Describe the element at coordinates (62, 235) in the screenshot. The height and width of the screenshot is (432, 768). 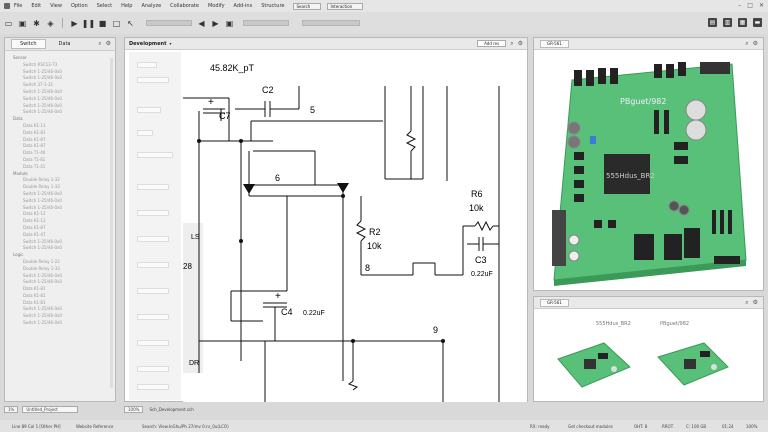
I see `tree-item: Data K1-47` at that location.